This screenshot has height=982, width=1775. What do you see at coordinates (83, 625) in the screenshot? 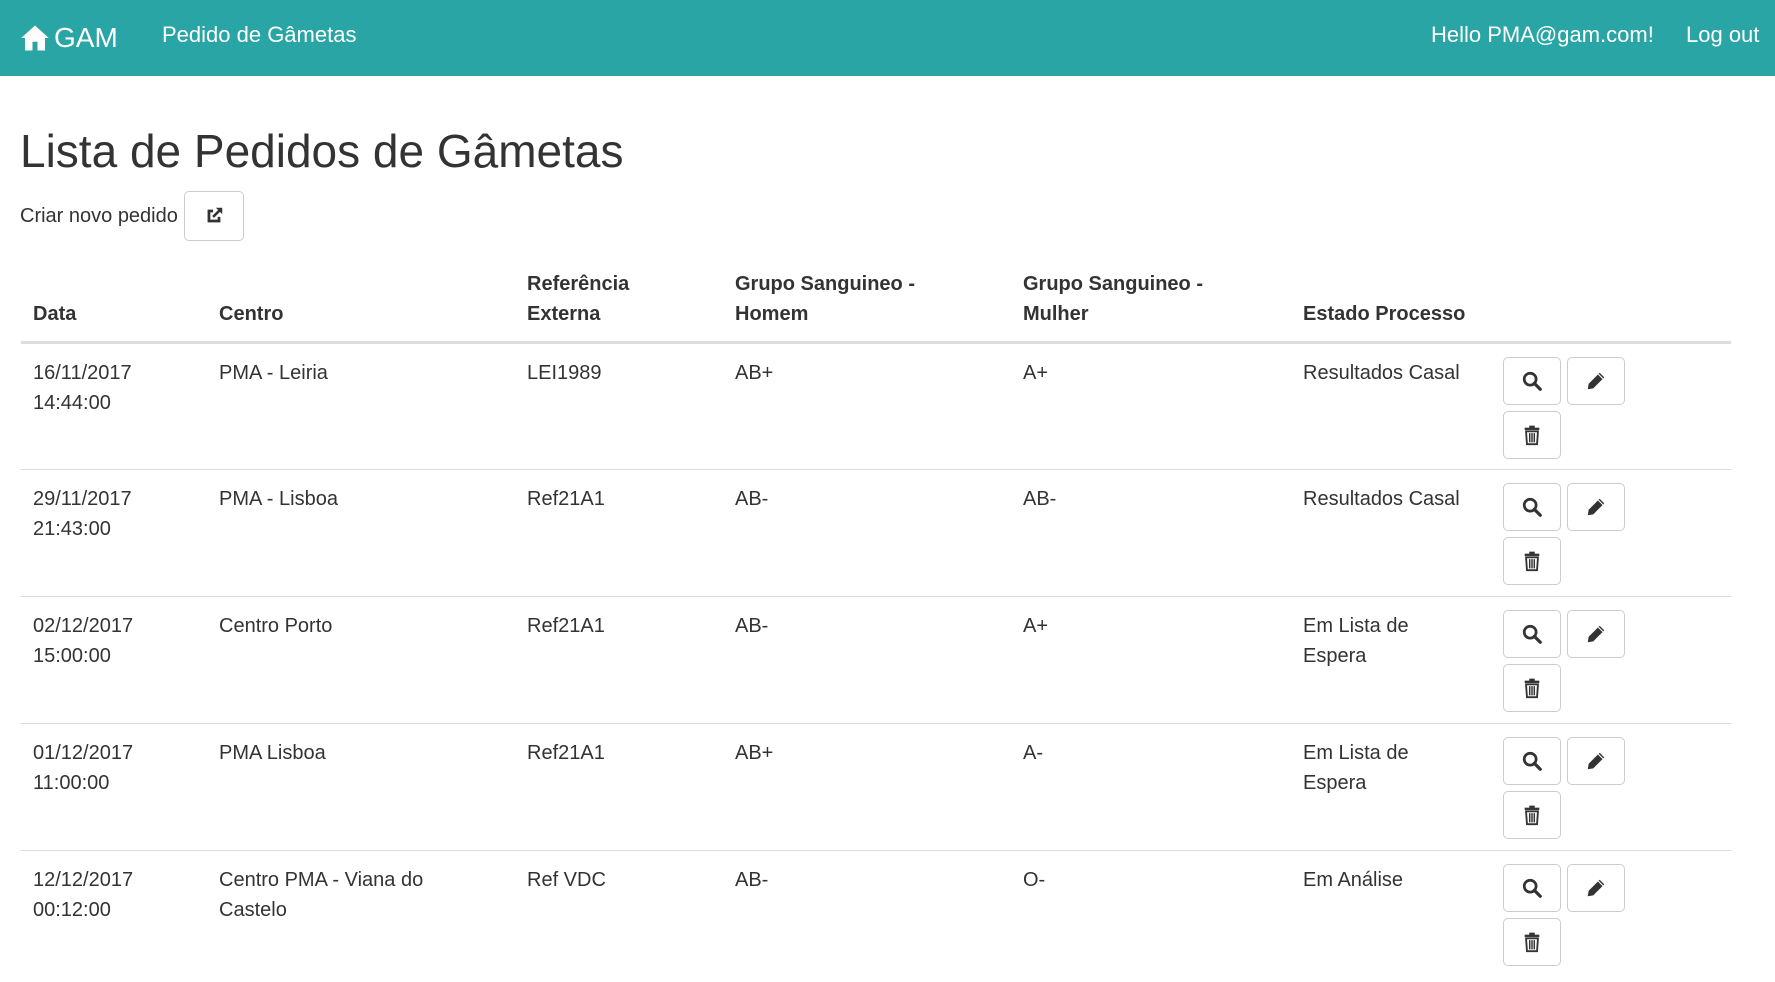
I see `cell-date: 02/12/2017` at bounding box center [83, 625].